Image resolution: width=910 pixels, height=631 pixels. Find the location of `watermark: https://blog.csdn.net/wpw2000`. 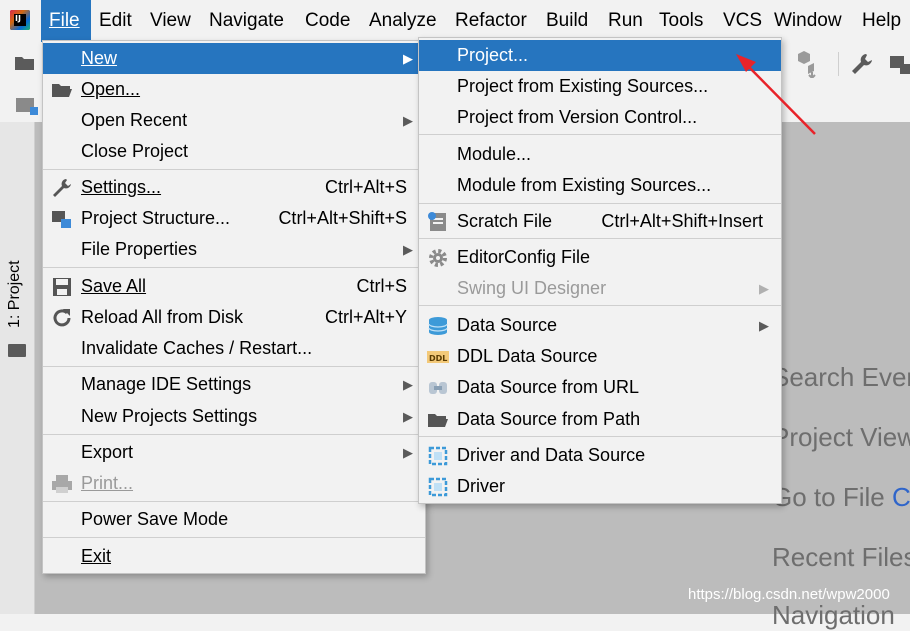

watermark: https://blog.csdn.net/wpw2000 is located at coordinates (789, 594).